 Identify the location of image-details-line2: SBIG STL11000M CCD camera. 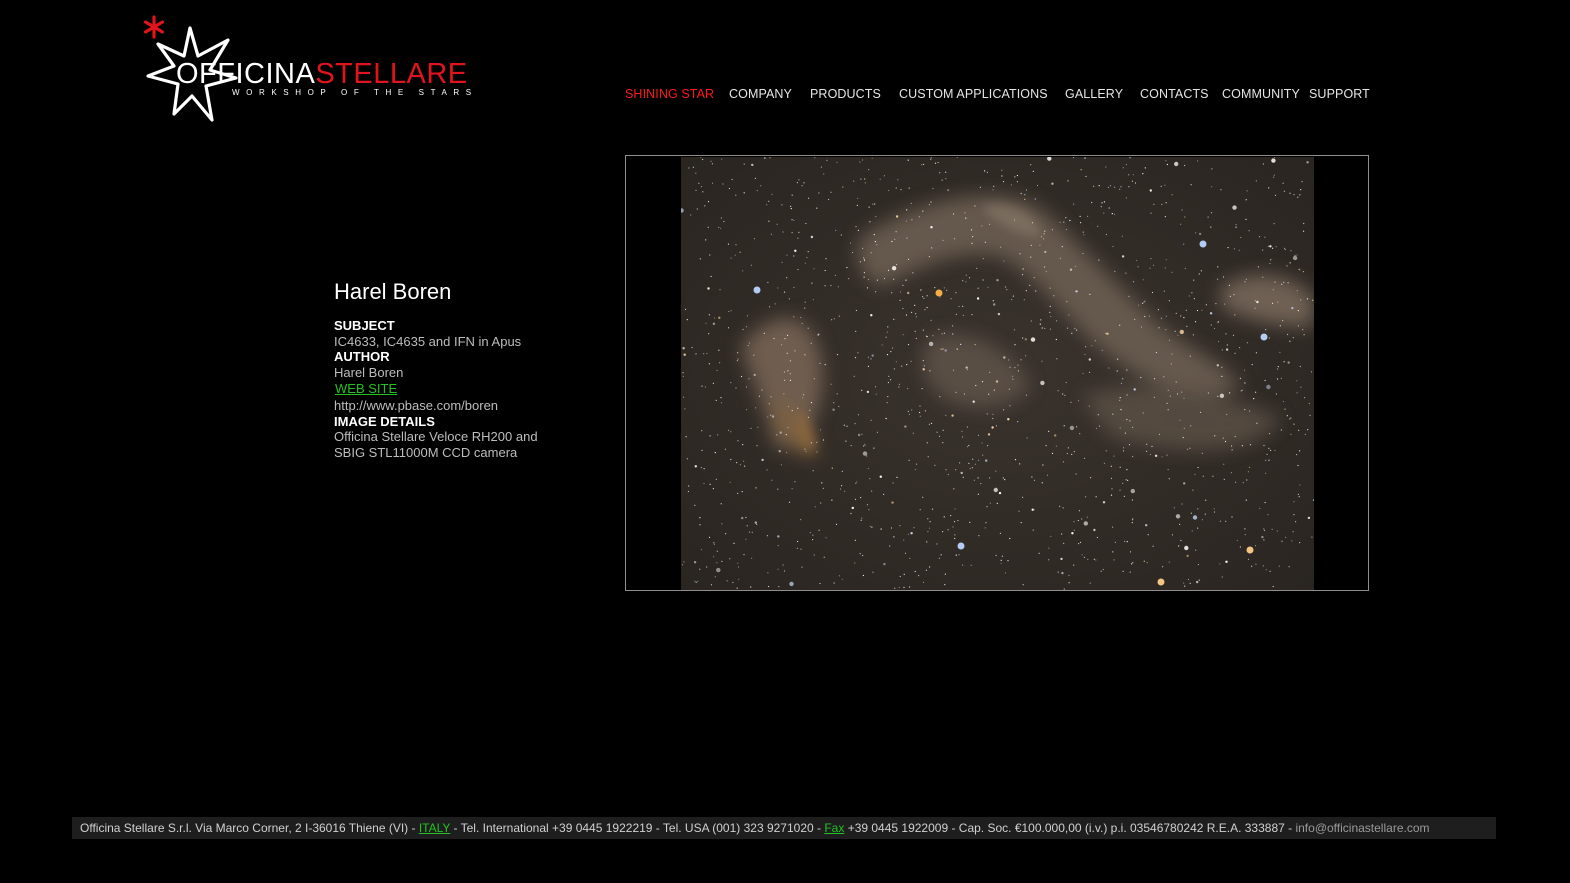
(426, 452).